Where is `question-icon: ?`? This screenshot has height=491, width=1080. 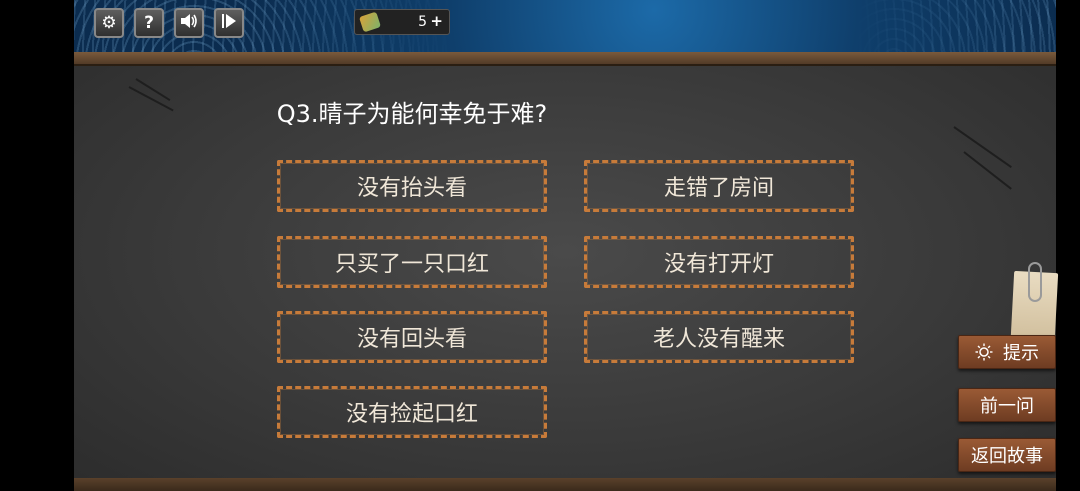 question-icon: ? is located at coordinates (149, 23).